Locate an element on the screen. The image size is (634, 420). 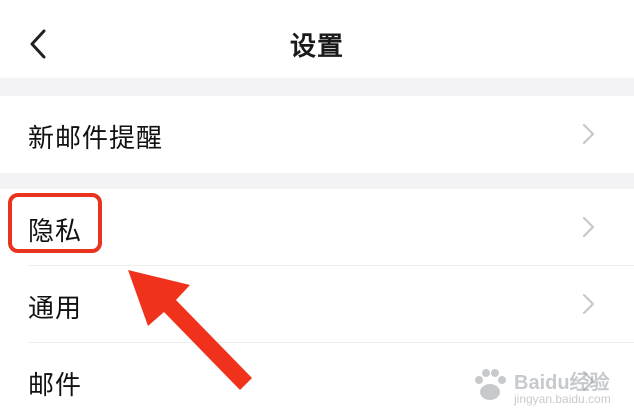
settings-item-label: 邮件 is located at coordinates (55, 386).